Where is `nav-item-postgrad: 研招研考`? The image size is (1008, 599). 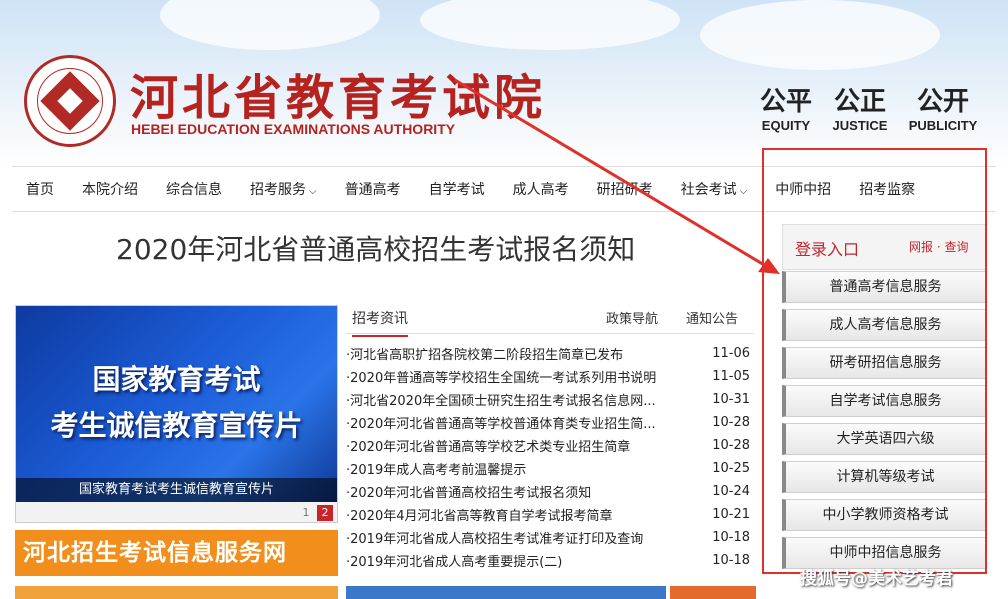 nav-item-postgrad: 研招研考 is located at coordinates (625, 189).